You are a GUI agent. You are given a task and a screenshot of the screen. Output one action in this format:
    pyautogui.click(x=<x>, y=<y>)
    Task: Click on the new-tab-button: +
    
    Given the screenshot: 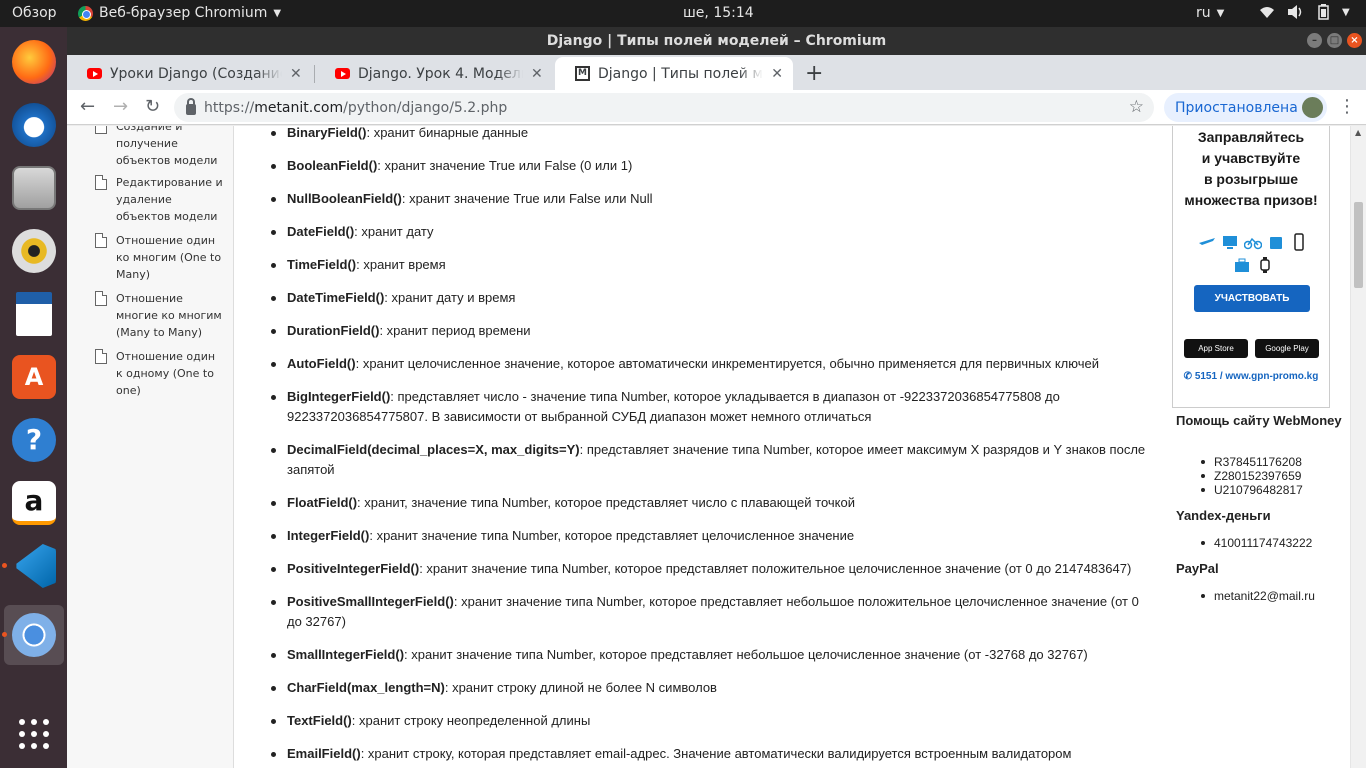 What is the action you would take?
    pyautogui.click(x=814, y=73)
    